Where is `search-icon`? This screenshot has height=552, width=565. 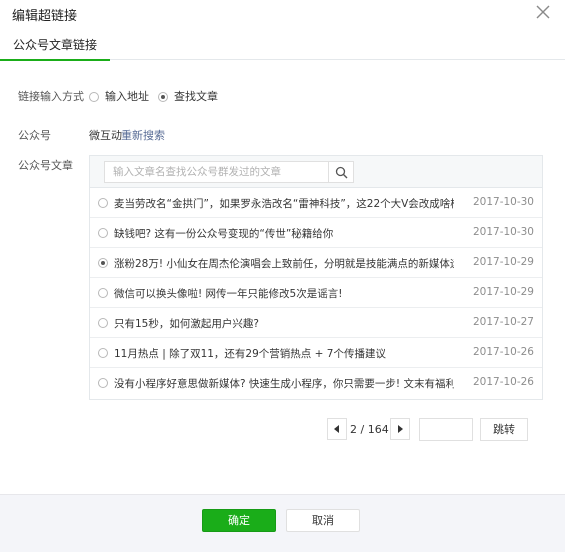 search-icon is located at coordinates (341, 172).